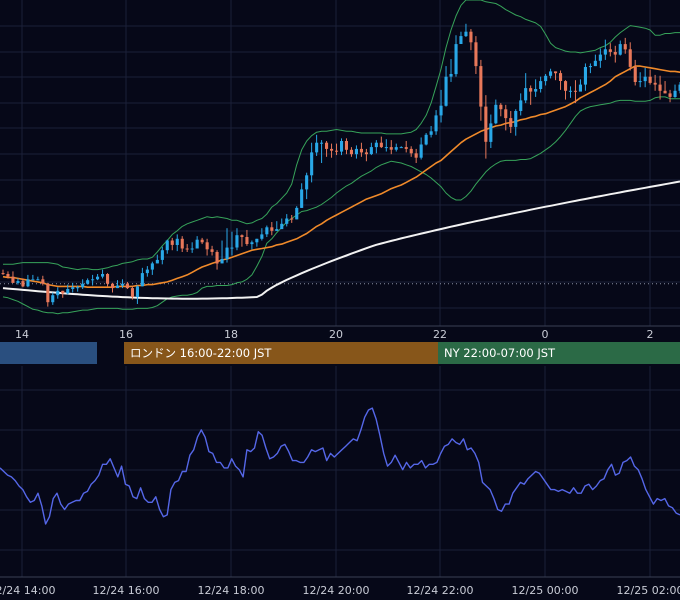  Describe the element at coordinates (440, 590) in the screenshot. I see `oscillator-tick-label: 12/24 22:00` at that location.